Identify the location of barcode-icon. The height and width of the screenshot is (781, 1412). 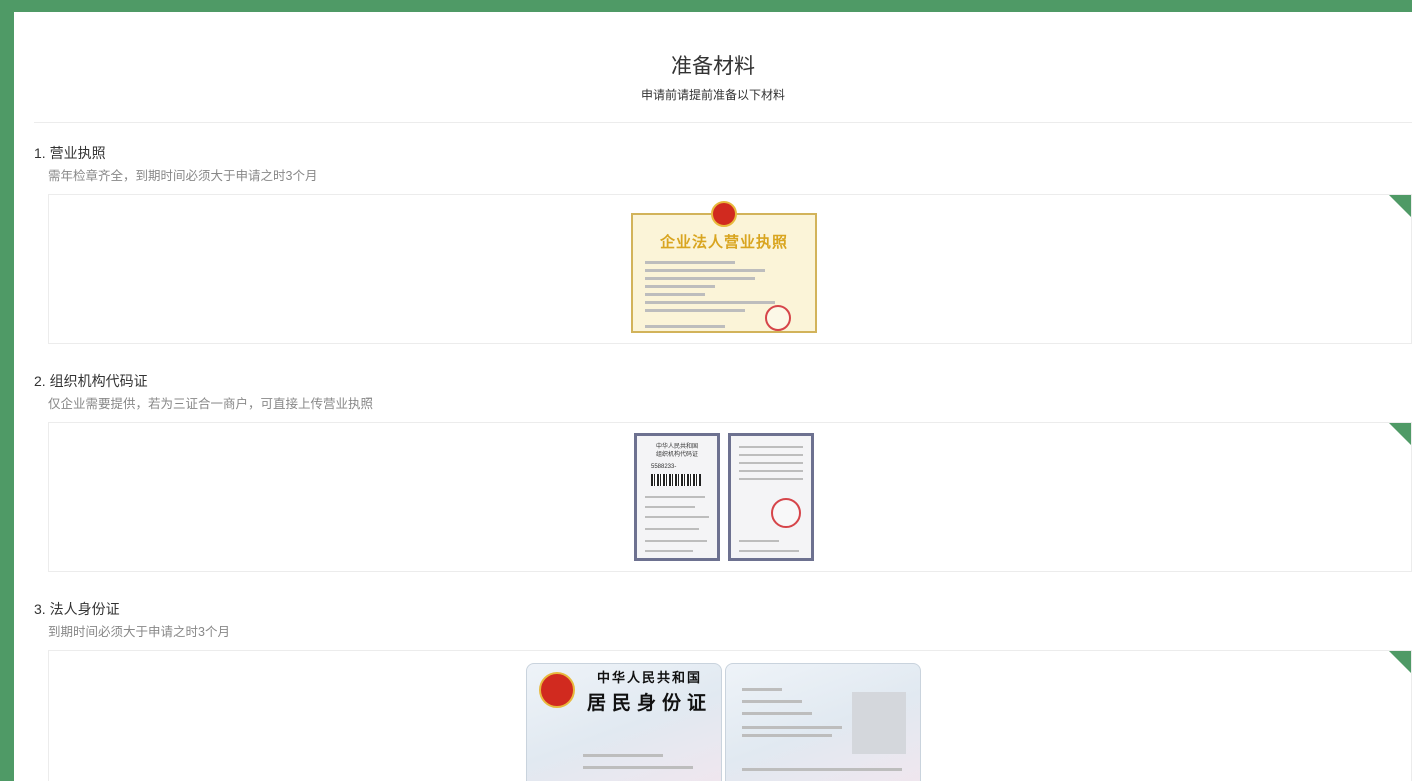
(676, 480).